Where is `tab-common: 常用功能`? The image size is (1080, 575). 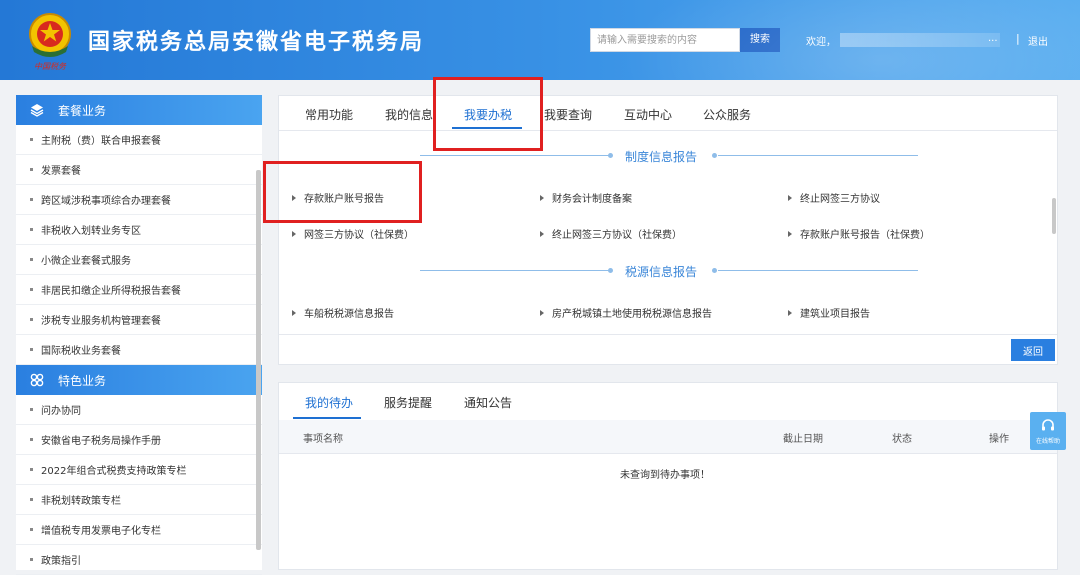 tab-common: 常用功能 is located at coordinates (329, 114).